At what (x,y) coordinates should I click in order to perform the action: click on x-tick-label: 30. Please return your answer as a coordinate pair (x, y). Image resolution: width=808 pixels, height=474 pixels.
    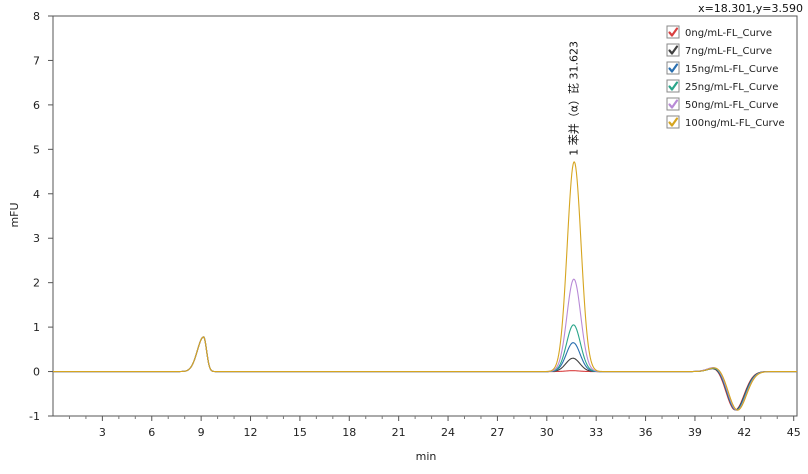
    Looking at the image, I should click on (547, 432).